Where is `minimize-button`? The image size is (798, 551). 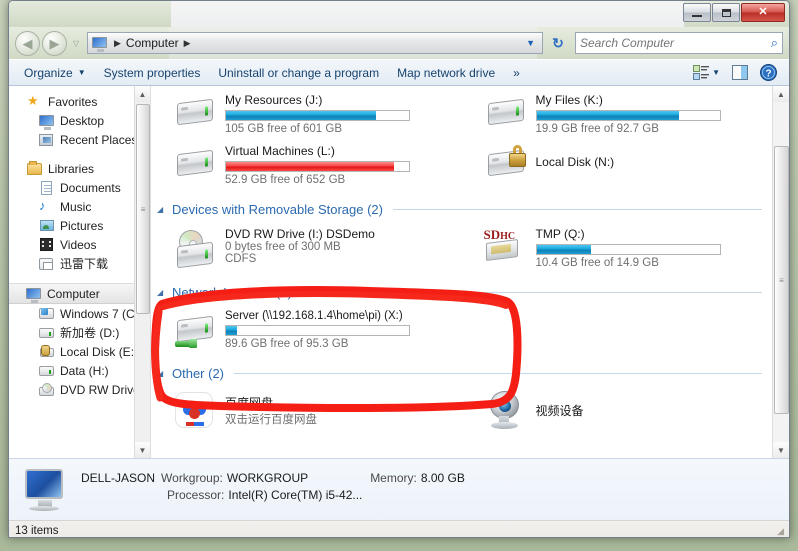
minimize-button is located at coordinates (697, 12).